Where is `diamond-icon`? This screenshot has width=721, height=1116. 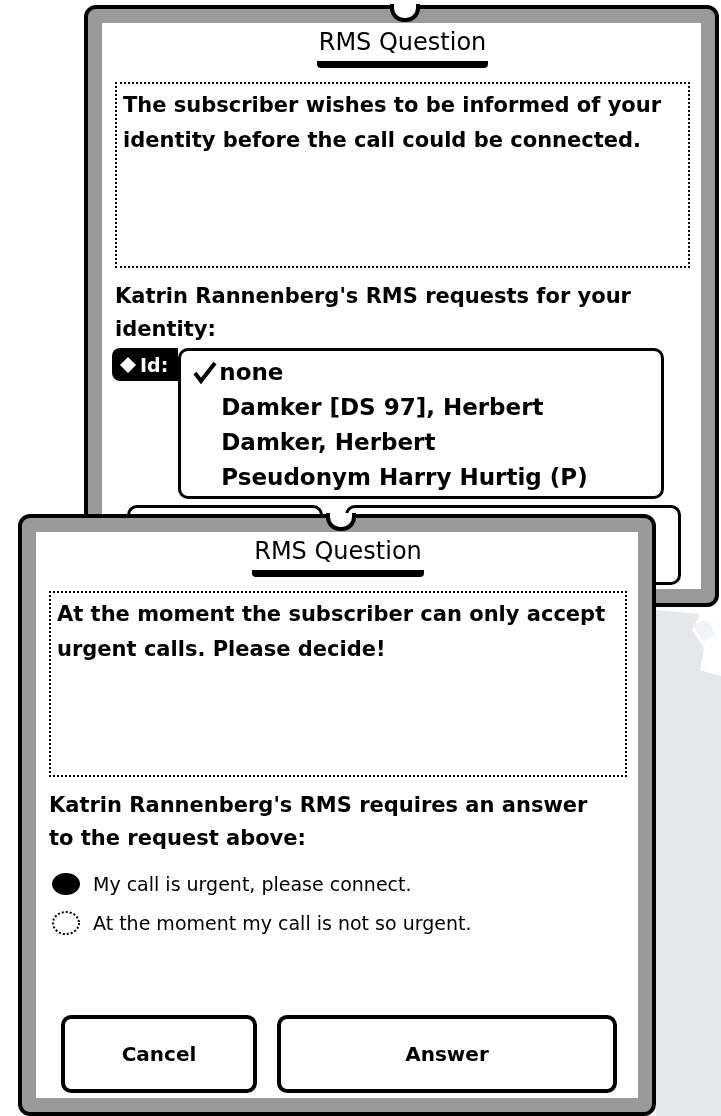
diamond-icon is located at coordinates (128, 364).